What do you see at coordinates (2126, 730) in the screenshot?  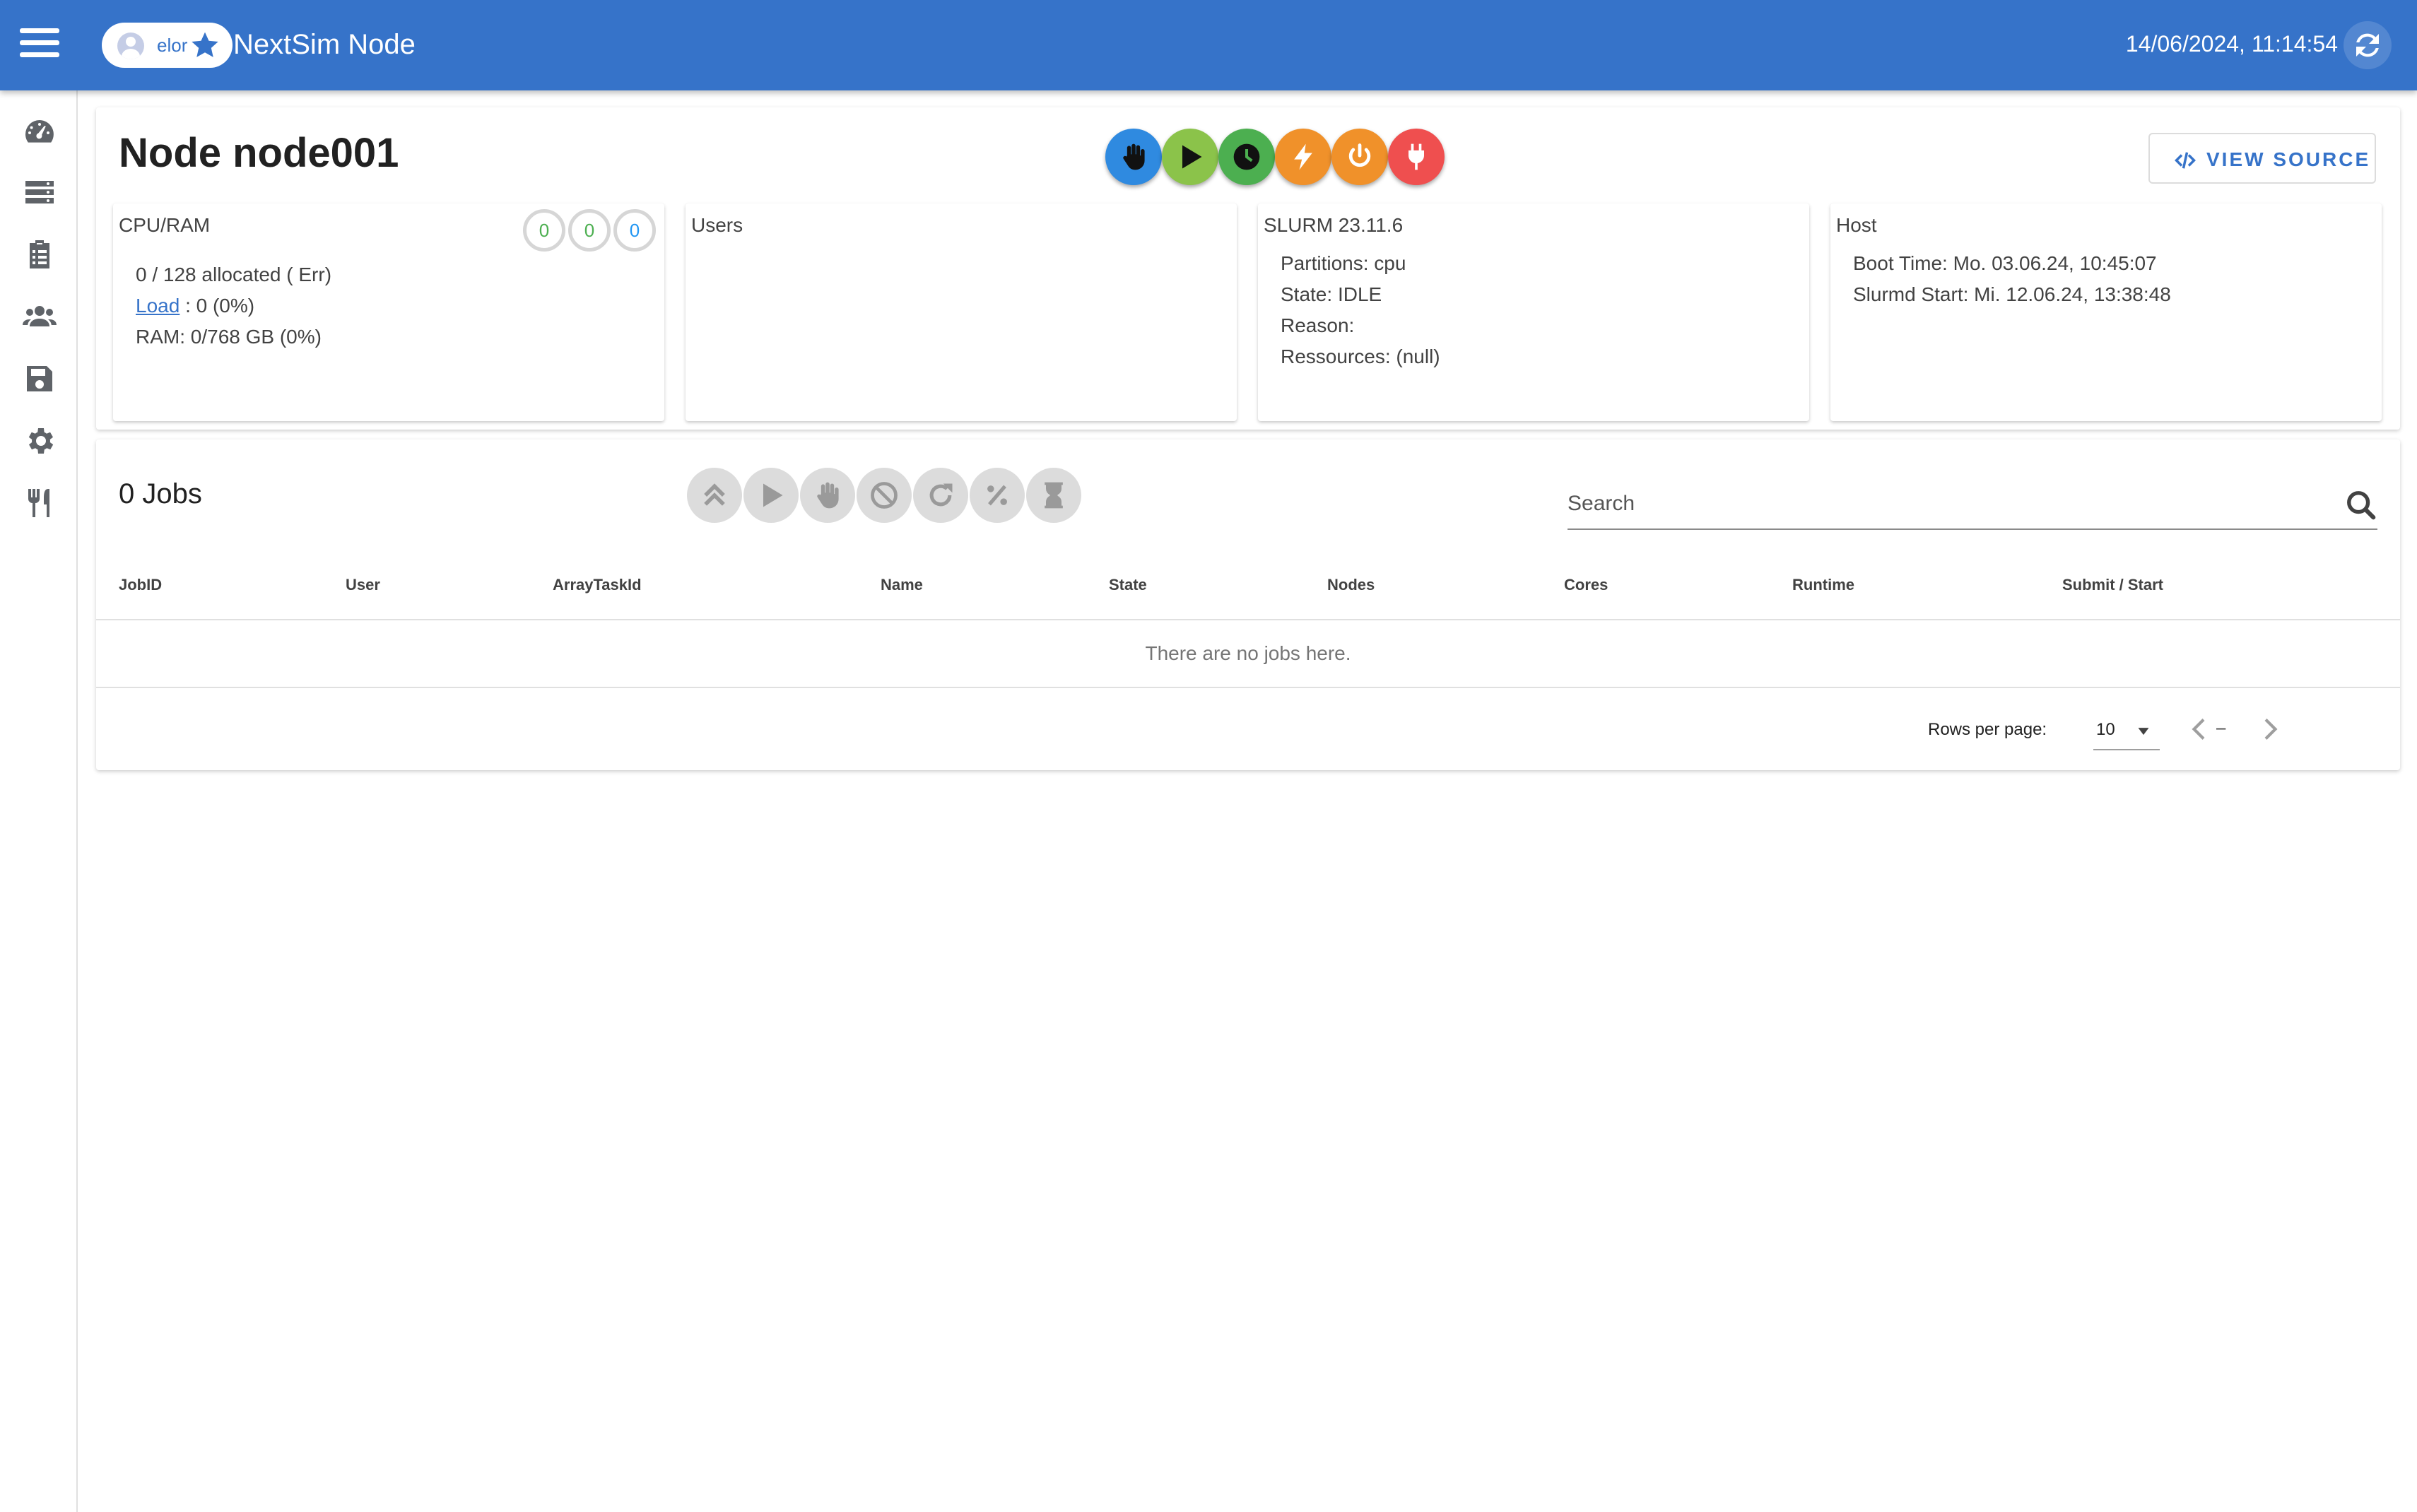 I see `rows-per-page-select: 10` at bounding box center [2126, 730].